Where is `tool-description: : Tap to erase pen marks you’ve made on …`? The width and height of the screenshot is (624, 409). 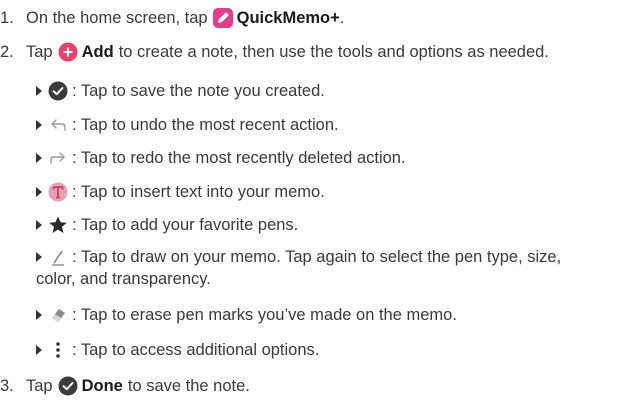 tool-description: : Tap to erase pen marks you’ve made on … is located at coordinates (264, 315).